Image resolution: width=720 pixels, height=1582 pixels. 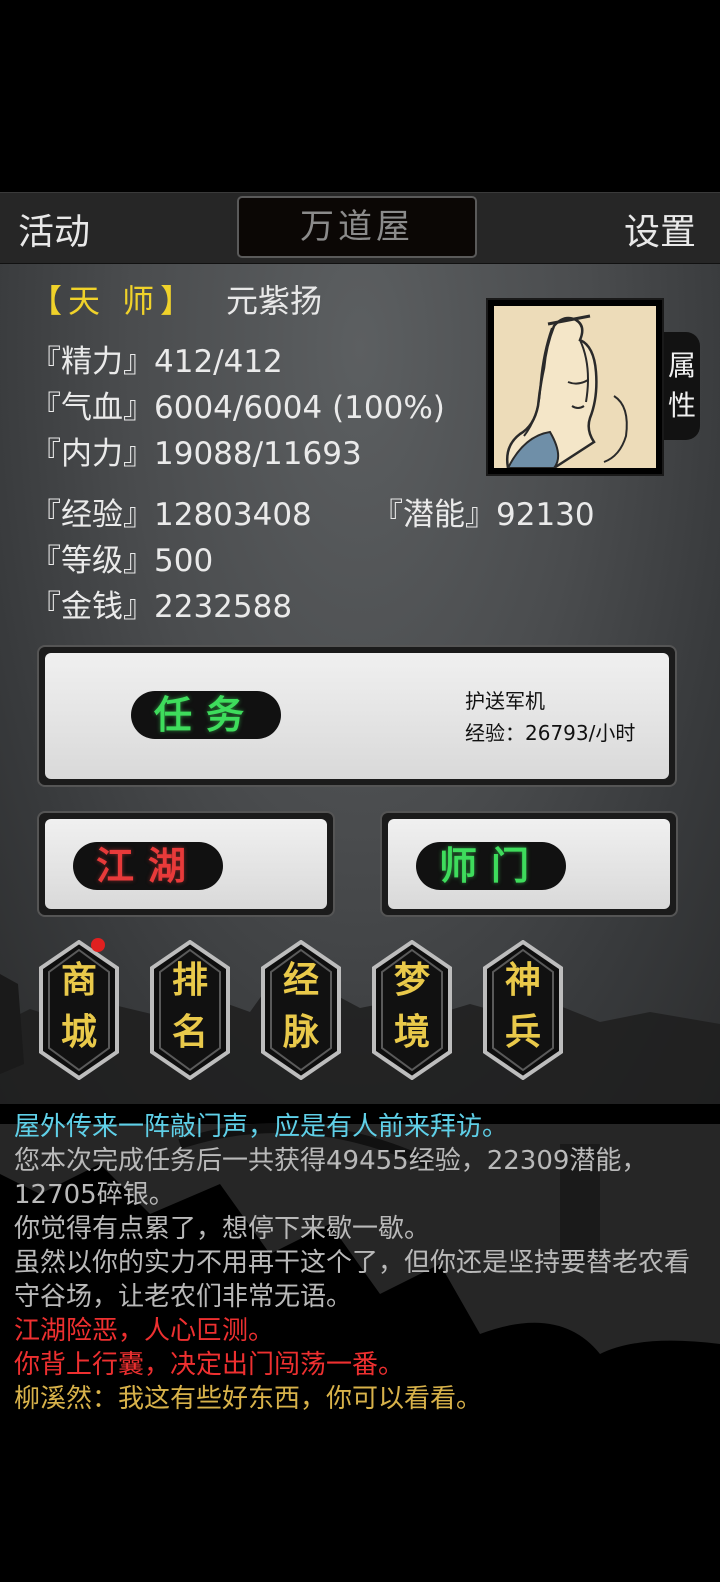 I want to click on top-bar: 活动 万道屋 设置, so click(x=360, y=228).